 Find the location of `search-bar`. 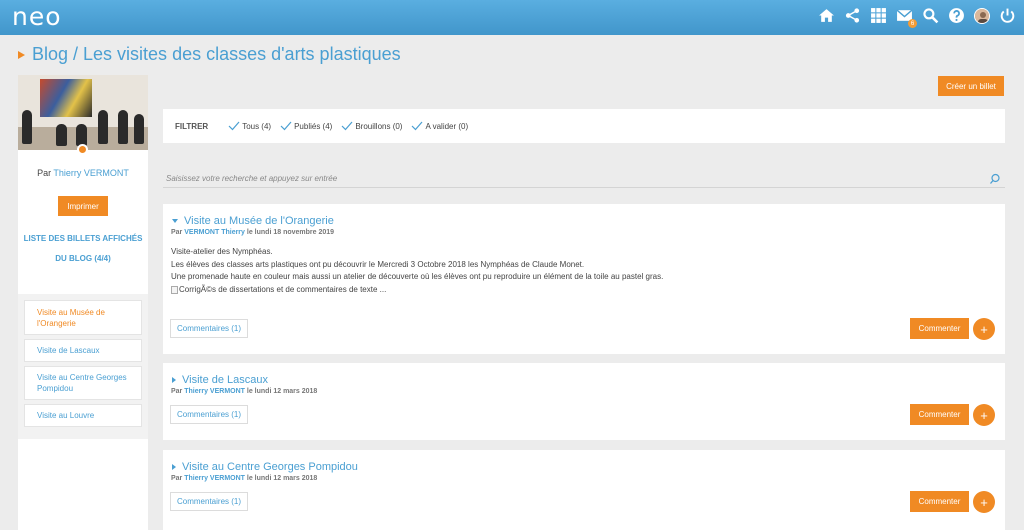

search-bar is located at coordinates (584, 179).